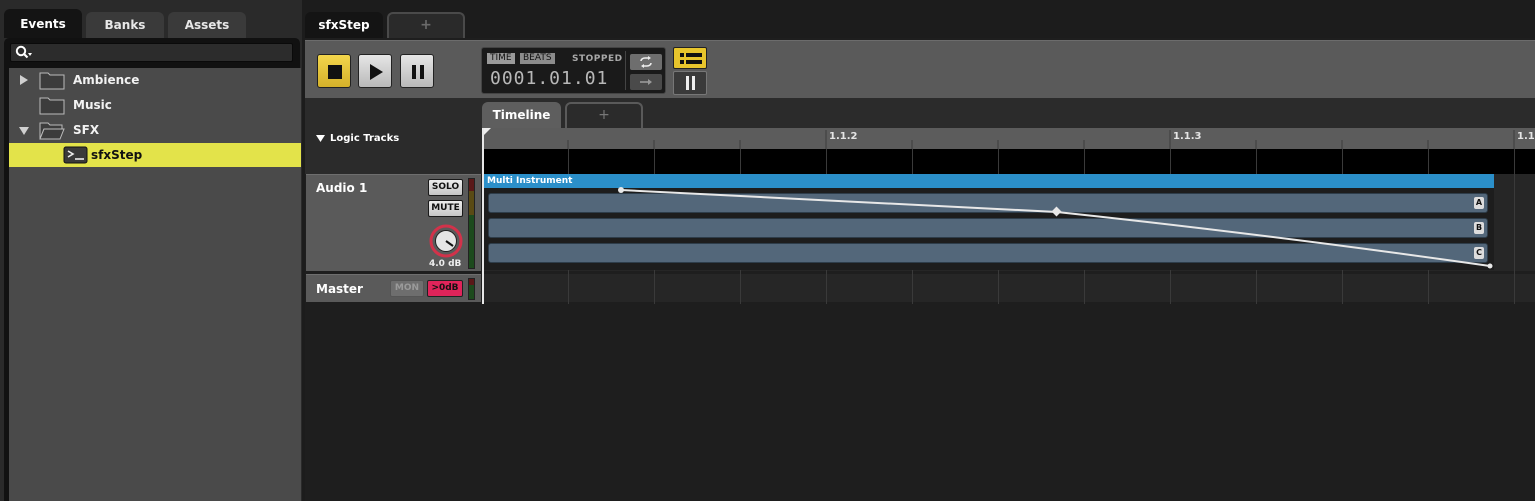 Image resolution: width=1535 pixels, height=501 pixels. Describe the element at coordinates (445, 264) in the screenshot. I see `volume-value: 4.0 dB` at that location.